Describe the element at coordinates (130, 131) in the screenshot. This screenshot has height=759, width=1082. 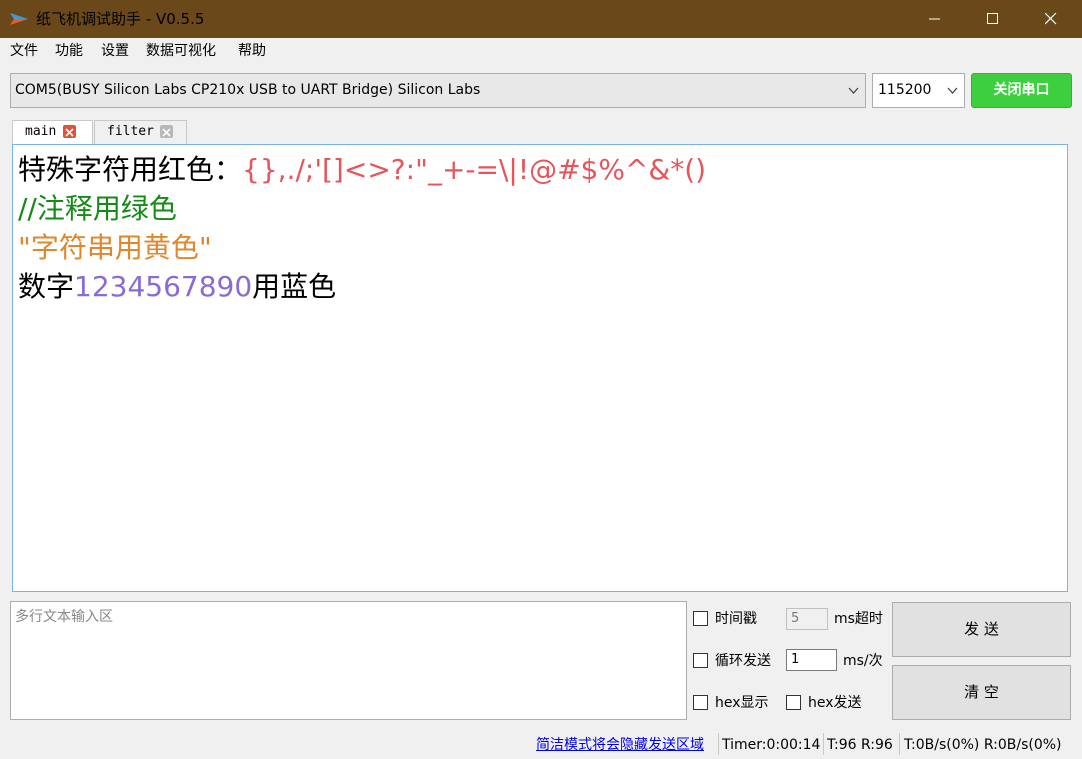
I see `tab-filter-label: filter` at that location.